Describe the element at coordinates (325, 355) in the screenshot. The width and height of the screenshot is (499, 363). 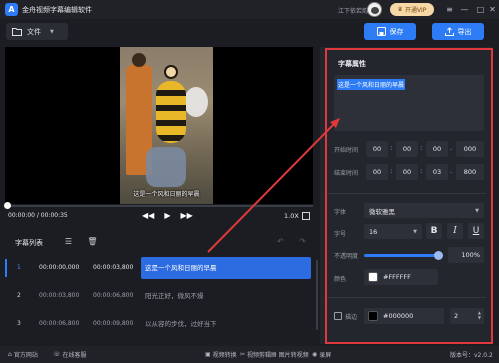
I see `record-label: 录屏` at that location.